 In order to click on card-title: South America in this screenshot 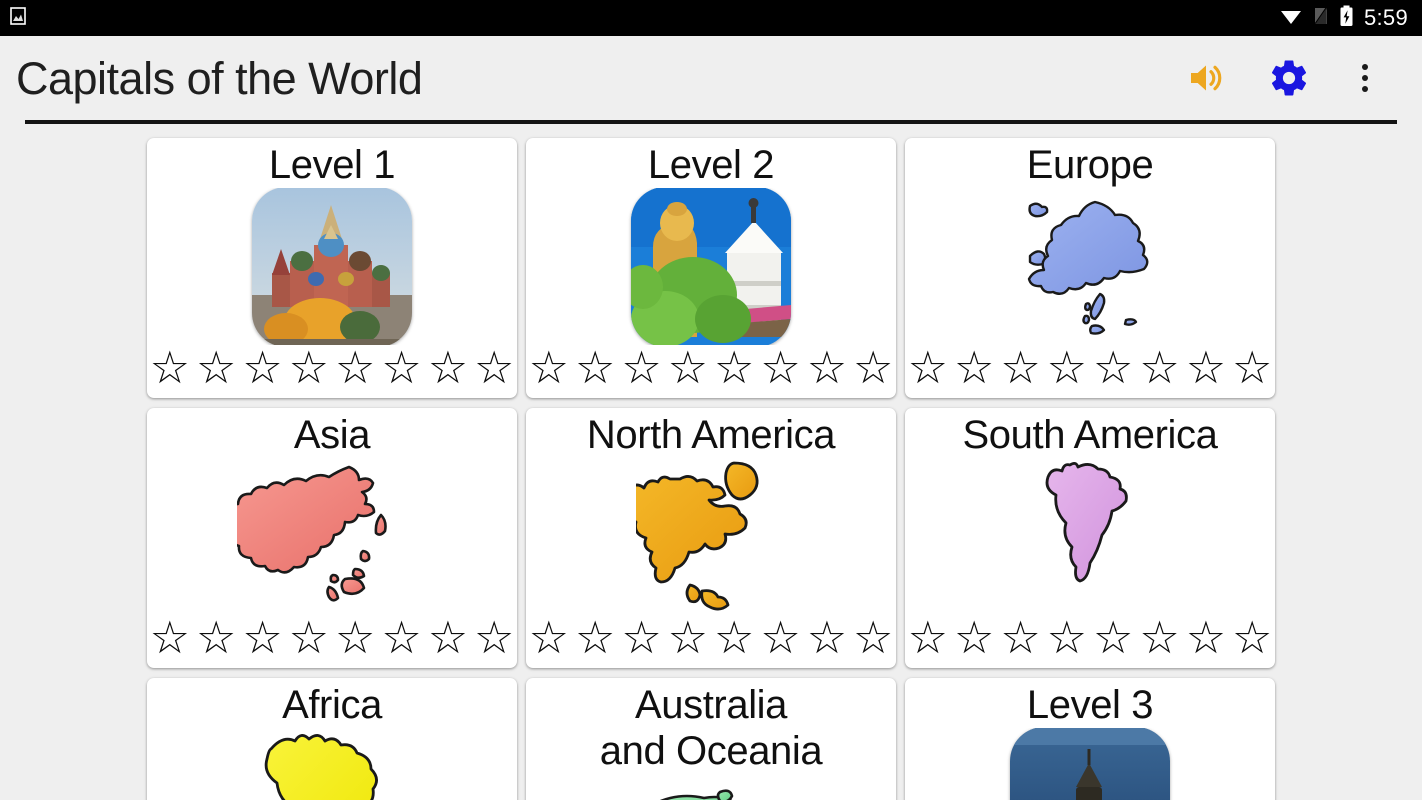, I will do `click(1090, 435)`.